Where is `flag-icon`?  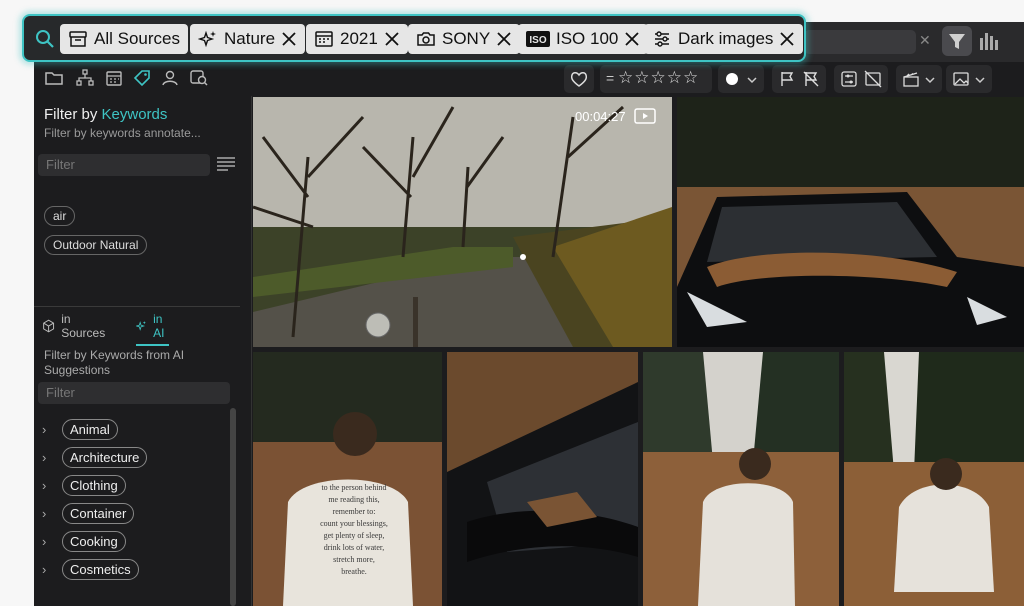 flag-icon is located at coordinates (787, 79).